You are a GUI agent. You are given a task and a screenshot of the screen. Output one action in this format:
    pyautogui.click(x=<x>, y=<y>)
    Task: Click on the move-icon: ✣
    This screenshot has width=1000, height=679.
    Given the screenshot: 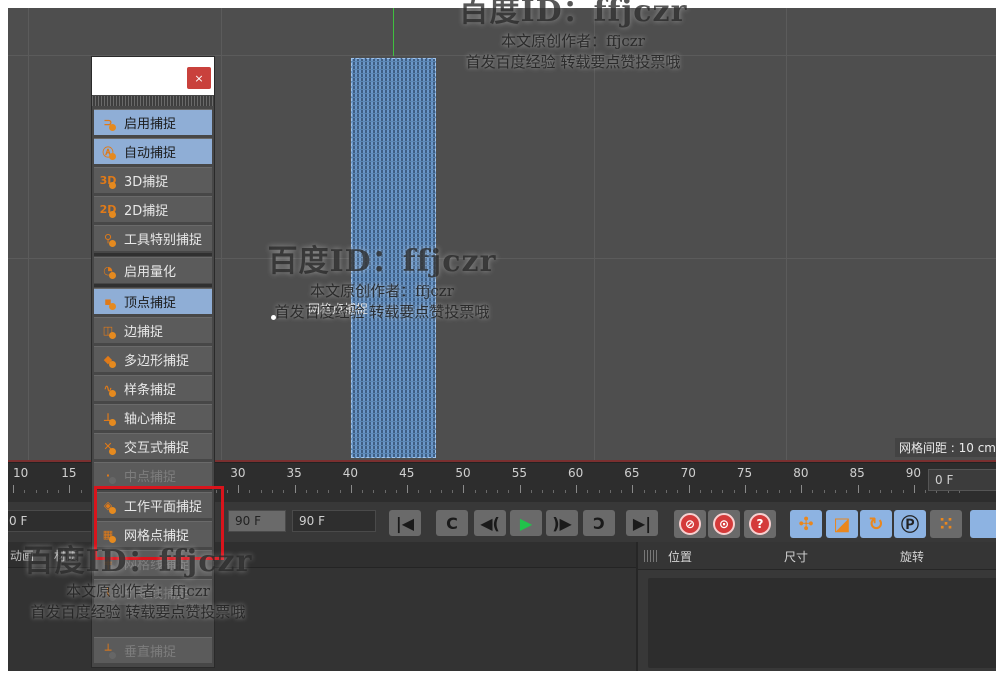 What is the action you would take?
    pyautogui.click(x=806, y=524)
    